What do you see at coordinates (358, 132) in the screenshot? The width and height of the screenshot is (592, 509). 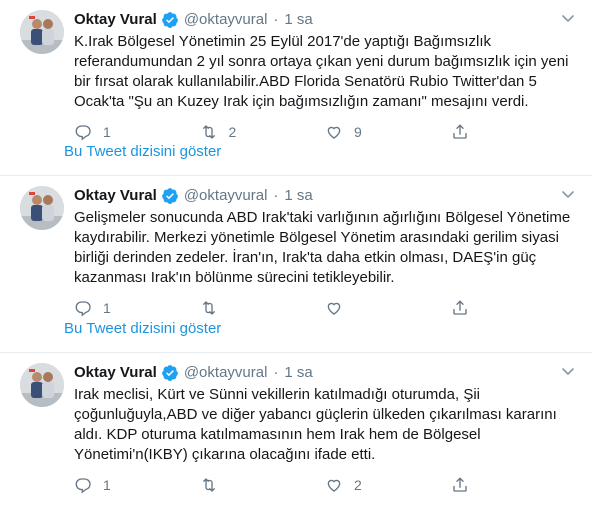 I see `like-count: 9` at bounding box center [358, 132].